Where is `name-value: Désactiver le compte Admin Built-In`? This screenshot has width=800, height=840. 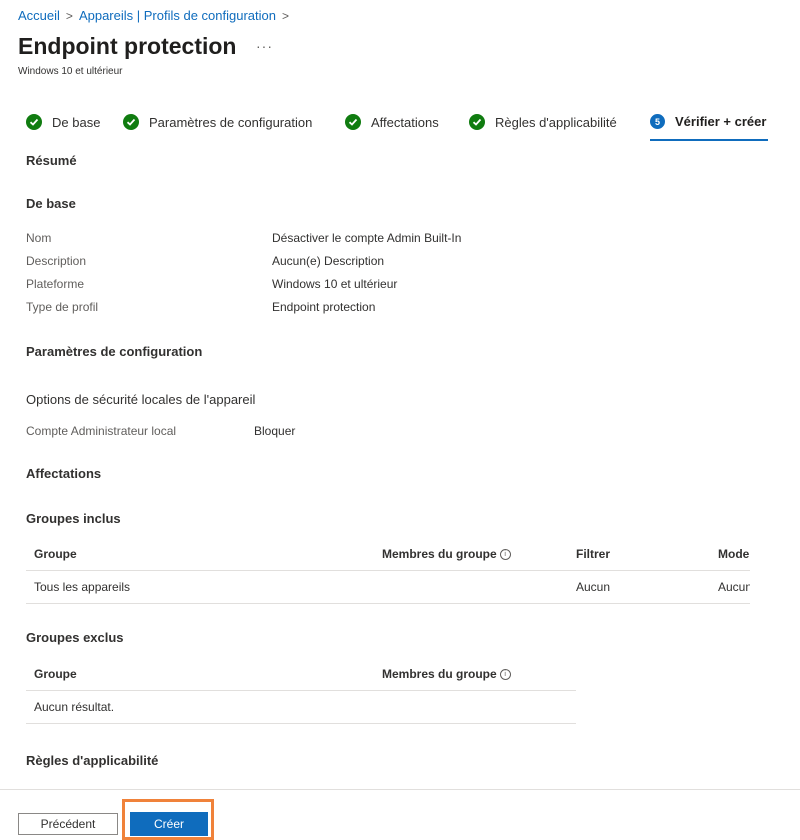
name-value: Désactiver le compte Admin Built-In is located at coordinates (367, 238).